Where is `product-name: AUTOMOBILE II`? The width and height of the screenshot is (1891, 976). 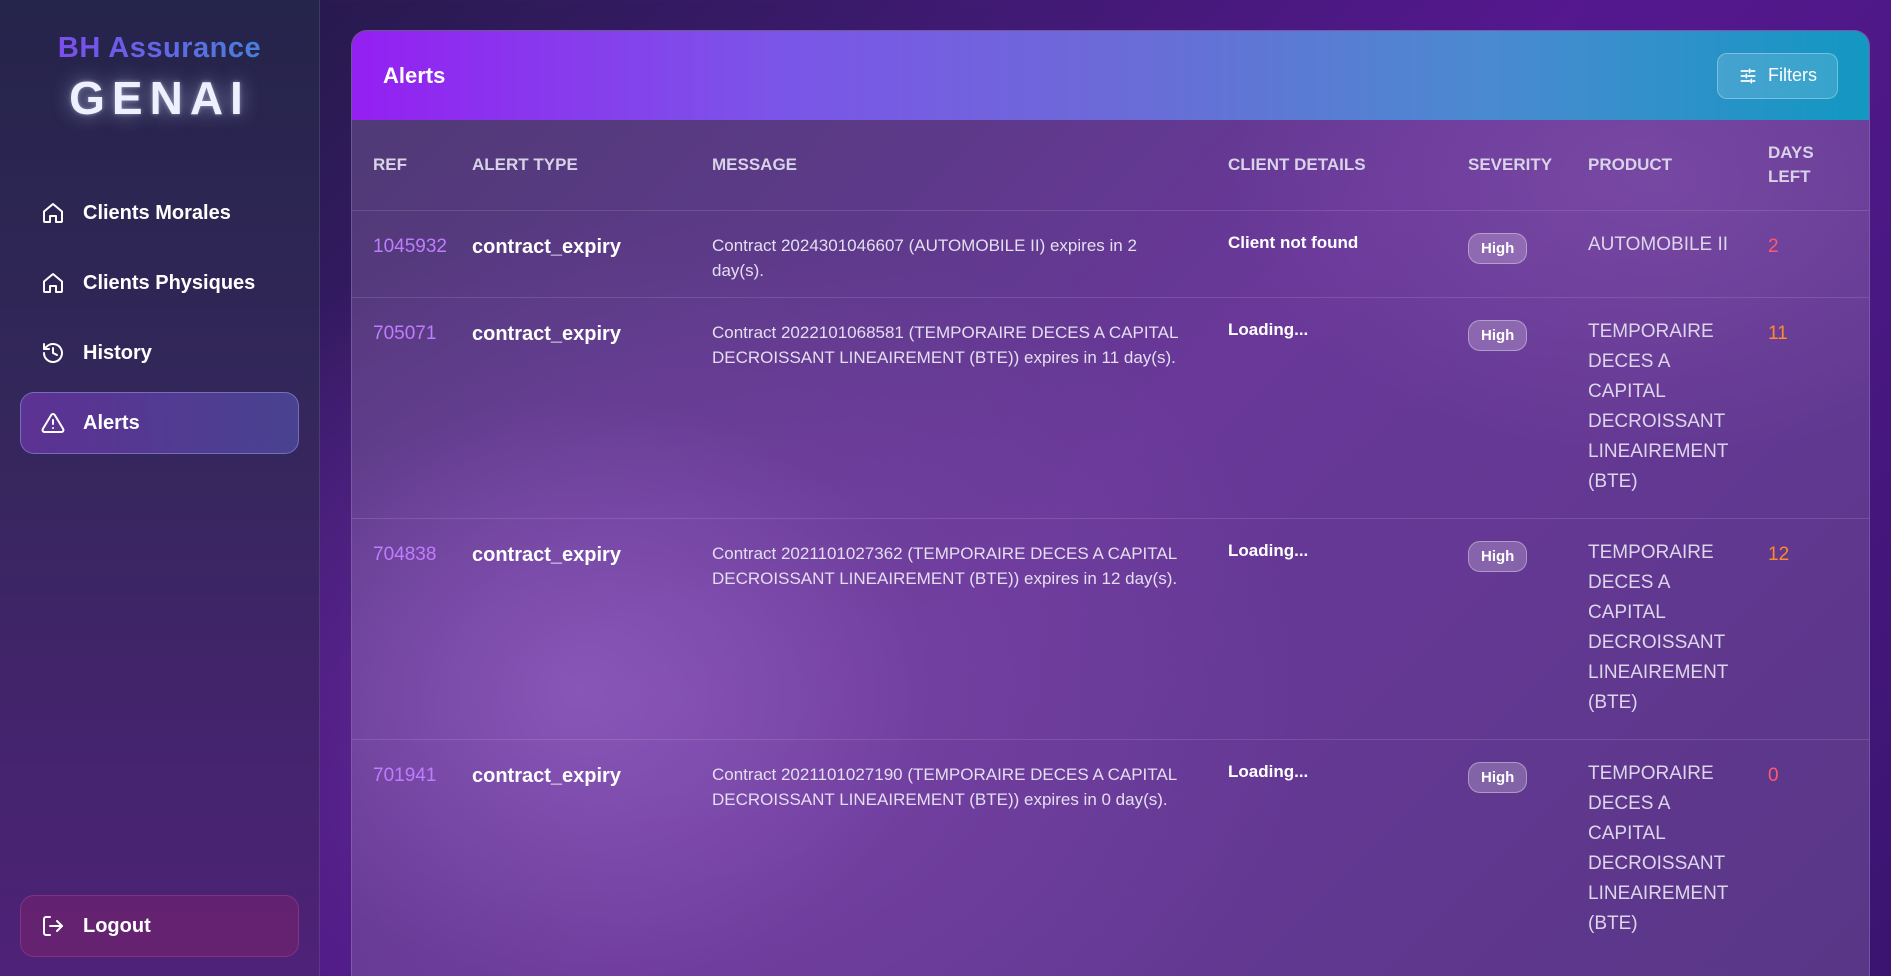 product-name: AUTOMOBILE II is located at coordinates (1658, 244).